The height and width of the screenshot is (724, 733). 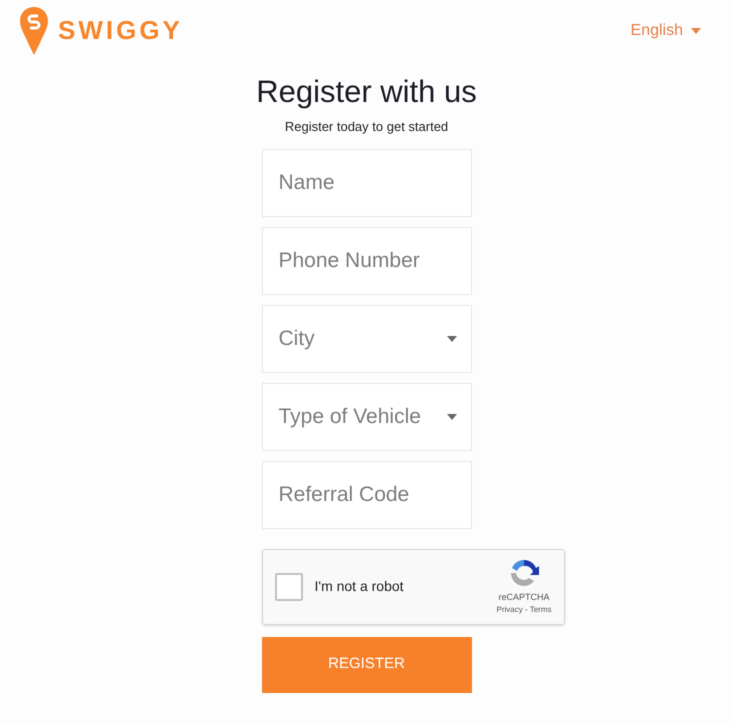 I want to click on text-field: Referral Code, so click(x=367, y=494).